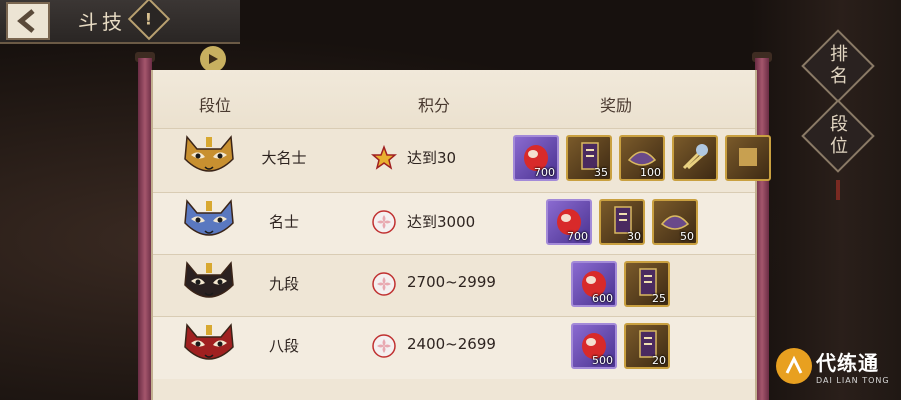 This screenshot has width=901, height=400. Describe the element at coordinates (145, 229) in the screenshot. I see `scroll-rod-left` at that location.